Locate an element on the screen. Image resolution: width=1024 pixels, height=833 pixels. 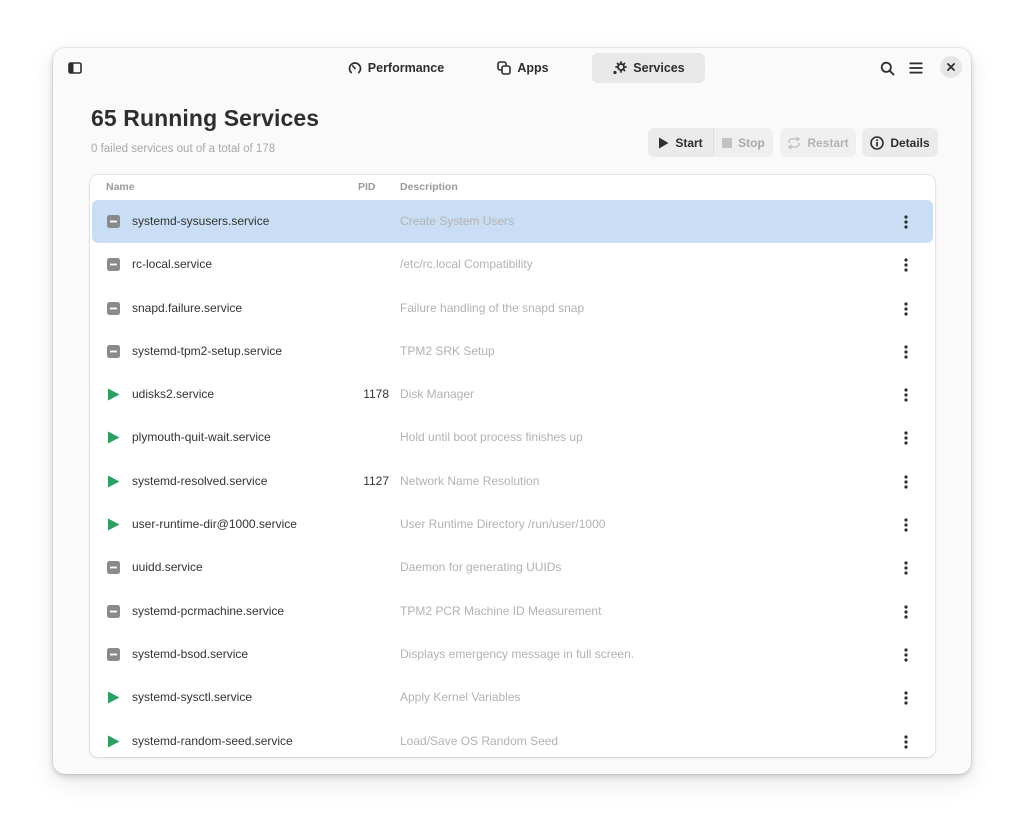
search-button is located at coordinates (887, 68).